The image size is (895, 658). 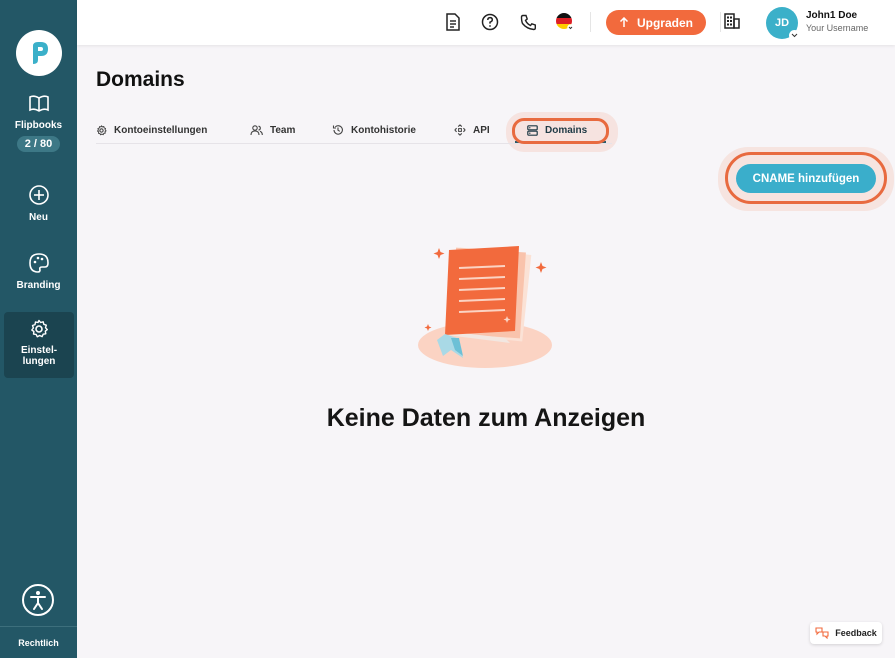 What do you see at coordinates (832, 15) in the screenshot?
I see `user-name: John1 Doe` at bounding box center [832, 15].